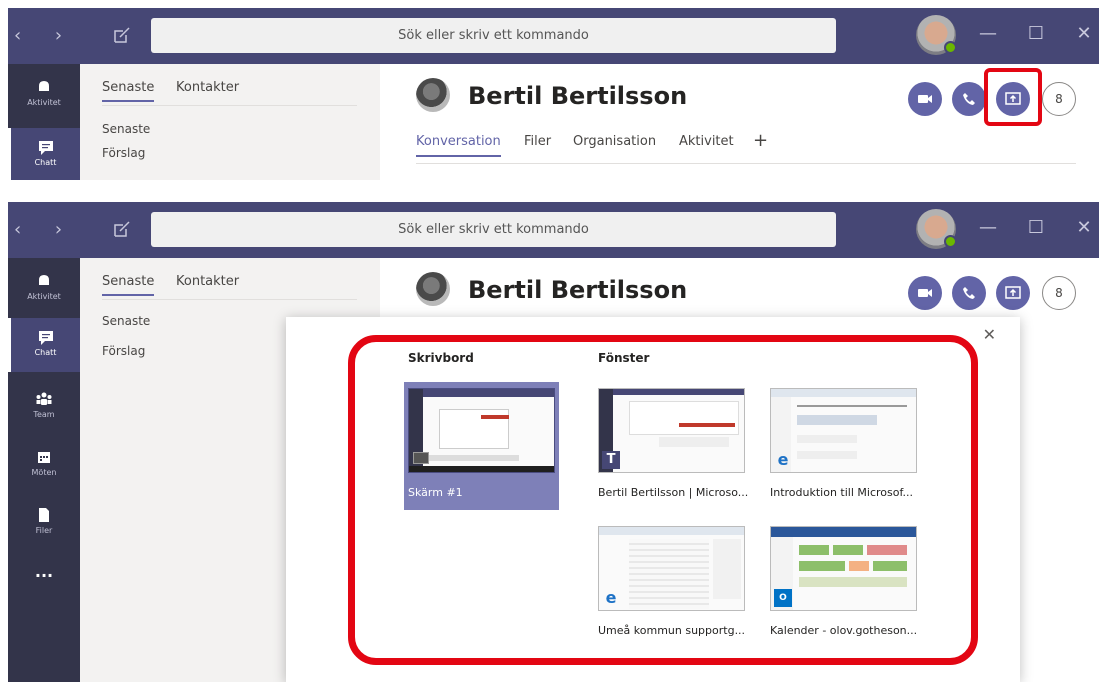 This screenshot has width=1099, height=682. I want to click on rail-meetings: Möten, so click(44, 466).